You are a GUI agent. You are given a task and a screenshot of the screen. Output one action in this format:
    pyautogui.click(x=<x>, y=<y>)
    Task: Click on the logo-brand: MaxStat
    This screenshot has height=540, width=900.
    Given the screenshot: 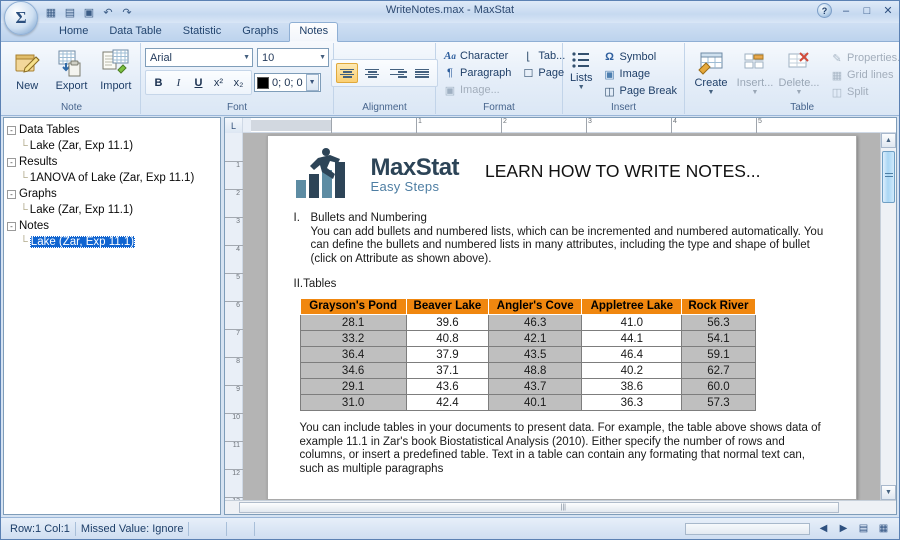 What is the action you would take?
    pyautogui.click(x=415, y=167)
    